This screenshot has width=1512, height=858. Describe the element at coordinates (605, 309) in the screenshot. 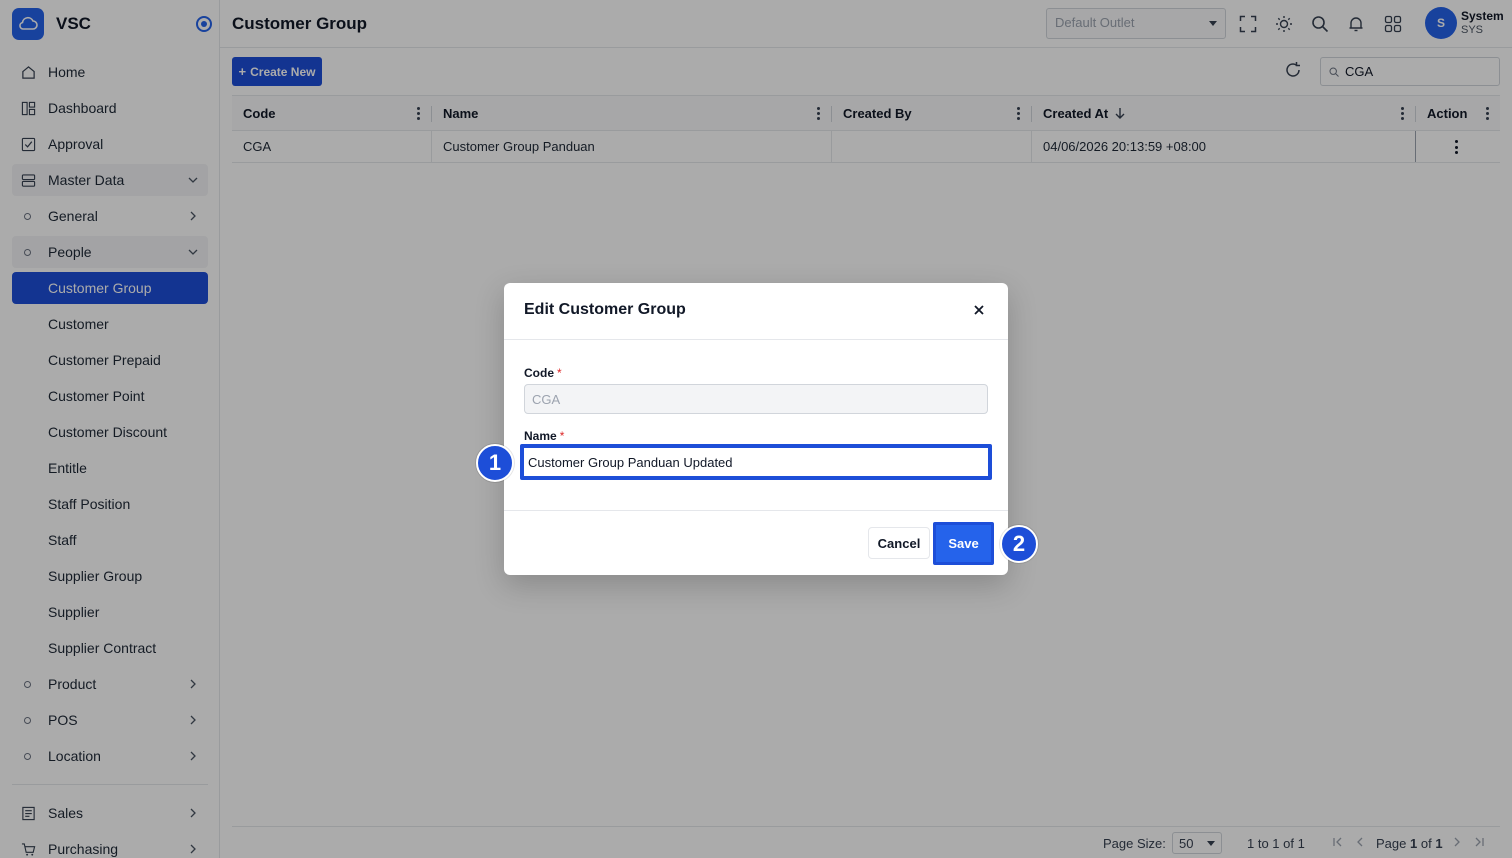

I see `dialog-title: Edit Customer Group` at that location.